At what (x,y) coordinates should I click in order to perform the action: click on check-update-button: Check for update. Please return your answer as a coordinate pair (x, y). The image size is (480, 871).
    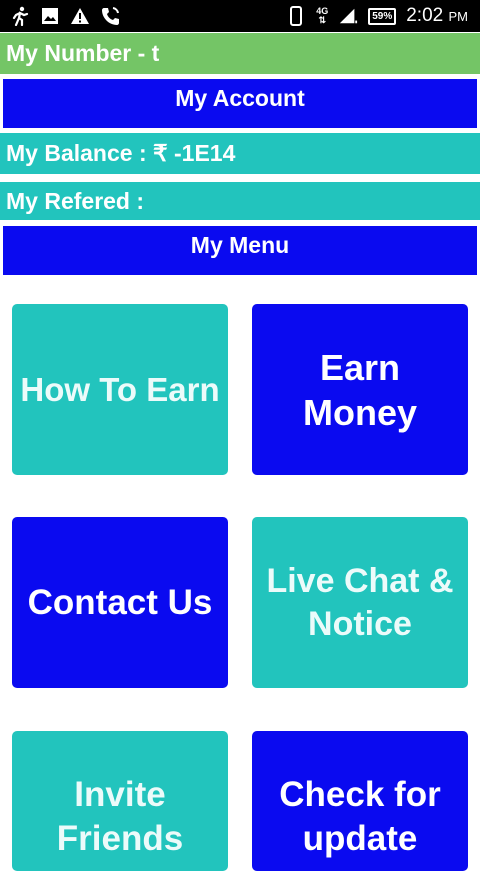
    Looking at the image, I should click on (360, 801).